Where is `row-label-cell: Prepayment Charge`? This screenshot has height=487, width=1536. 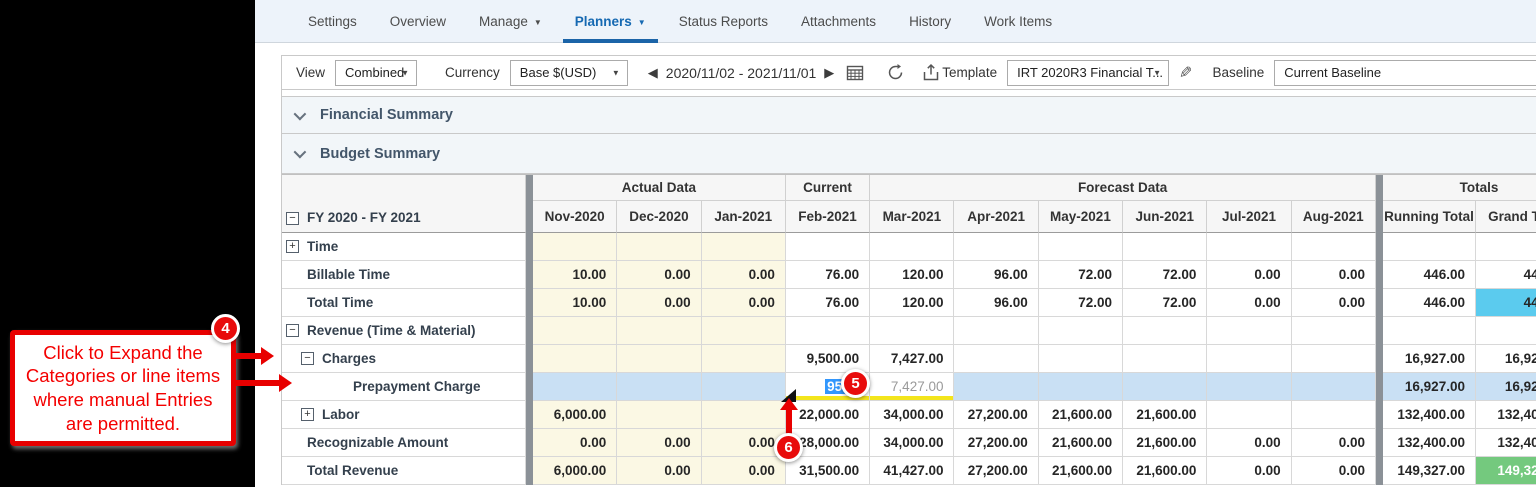
row-label-cell: Prepayment Charge is located at coordinates (404, 387).